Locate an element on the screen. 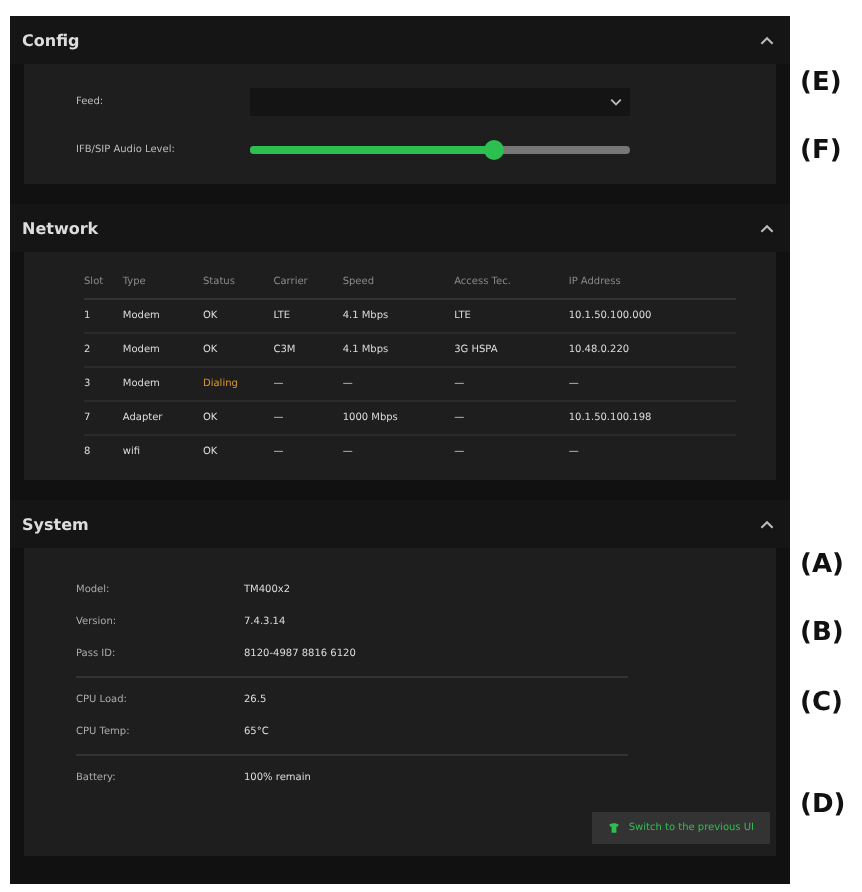 This screenshot has width=862, height=892. section-header: Config is located at coordinates (400, 40).